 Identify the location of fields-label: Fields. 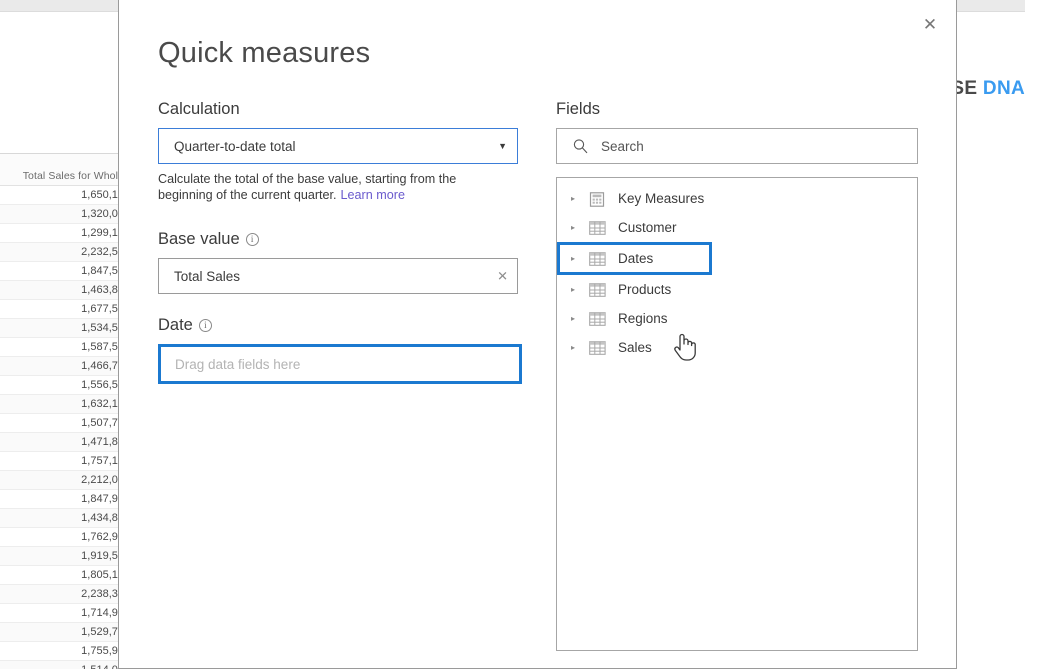
(737, 109).